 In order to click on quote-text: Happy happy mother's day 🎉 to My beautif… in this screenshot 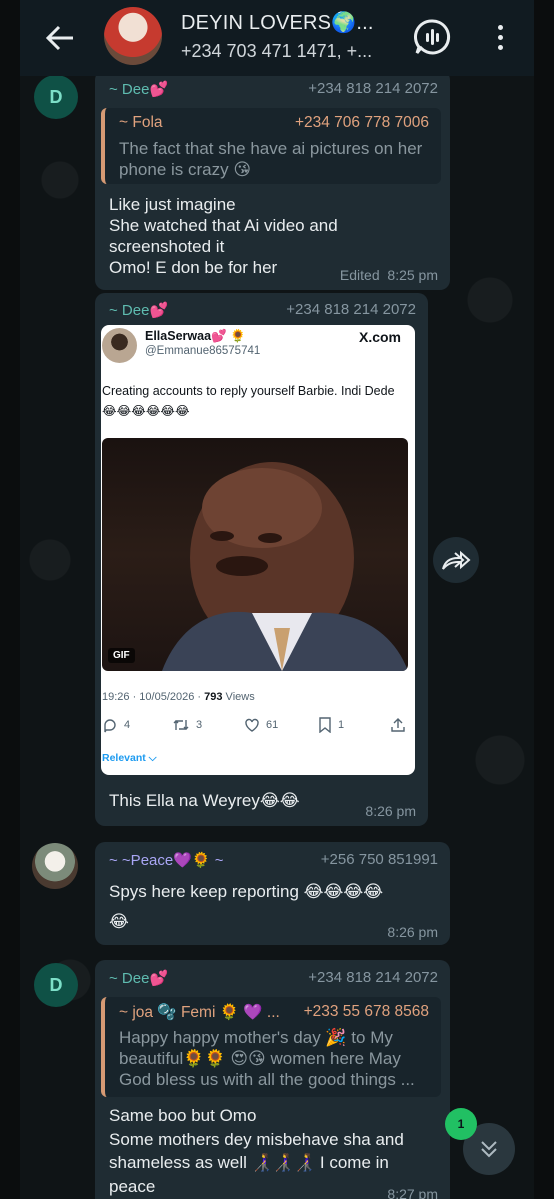, I will do `click(267, 1058)`.